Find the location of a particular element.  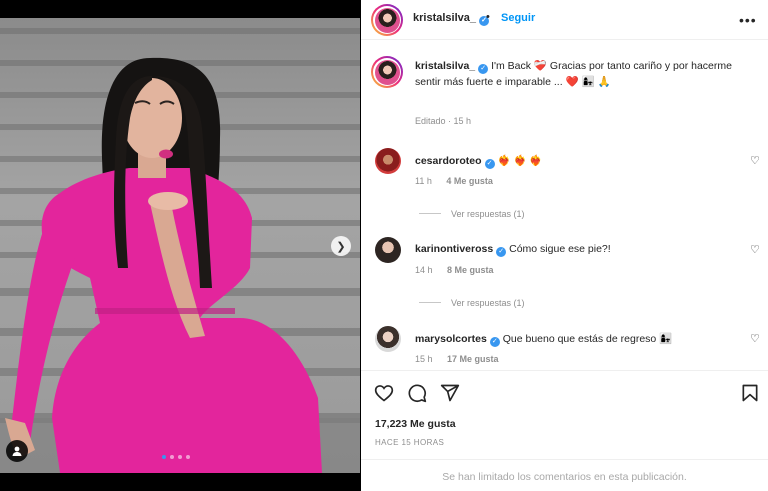

caption-username: kristalsilva_ is located at coordinates (445, 66).